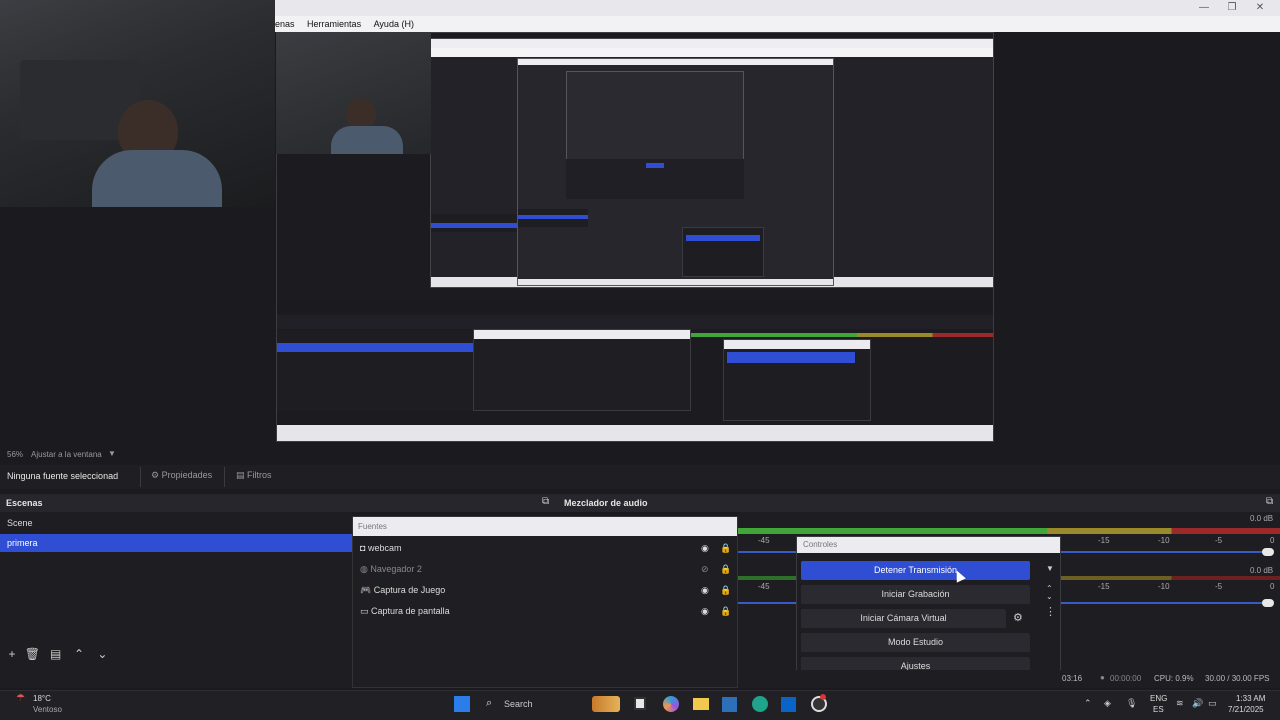  I want to click on source-label: Captura de Juego, so click(409, 590).